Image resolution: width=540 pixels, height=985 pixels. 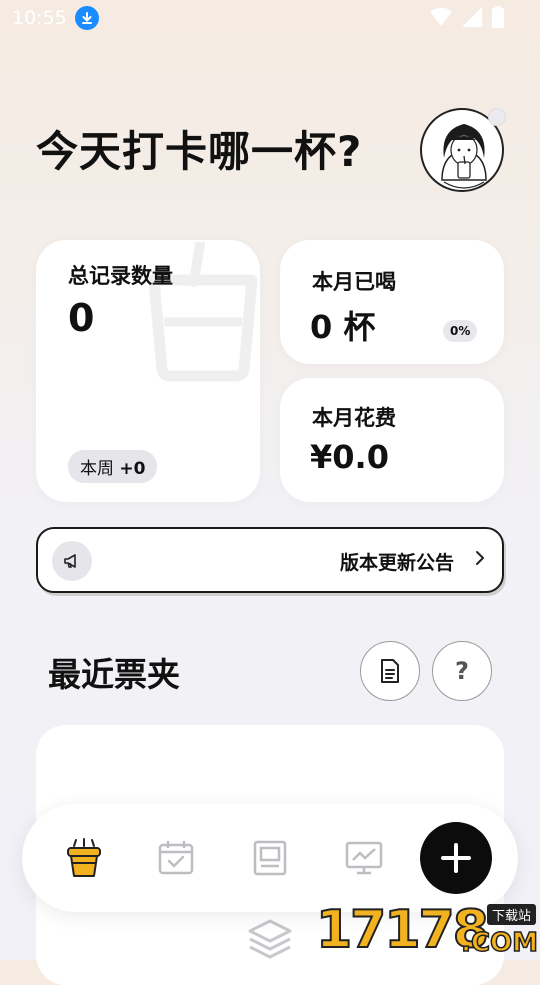 I want to click on week-delta-pill: 本周 +0, so click(x=113, y=466).